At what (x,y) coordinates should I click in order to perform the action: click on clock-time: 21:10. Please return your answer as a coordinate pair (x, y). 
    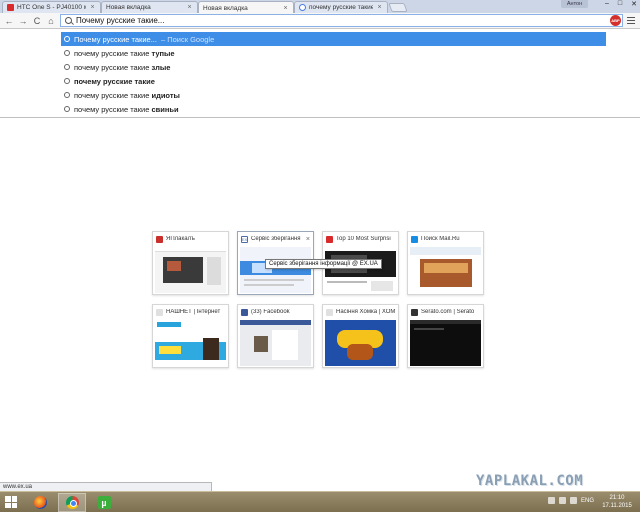
    Looking at the image, I should click on (617, 498).